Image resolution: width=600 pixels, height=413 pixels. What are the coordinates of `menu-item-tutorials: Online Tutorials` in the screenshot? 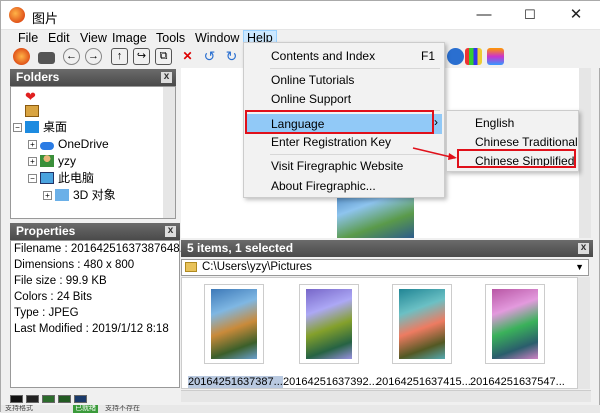 It's located at (312, 80).